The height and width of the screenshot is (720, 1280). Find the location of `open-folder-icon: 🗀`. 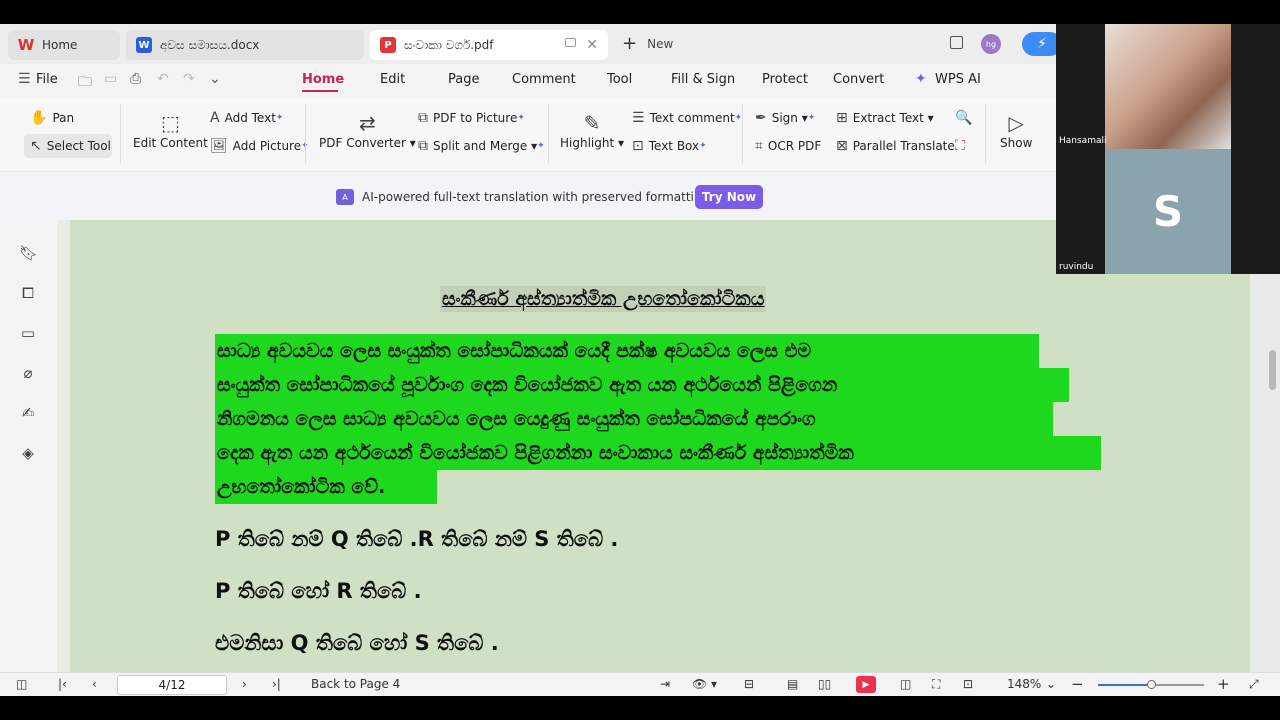

open-folder-icon: 🗀 is located at coordinates (85, 83).